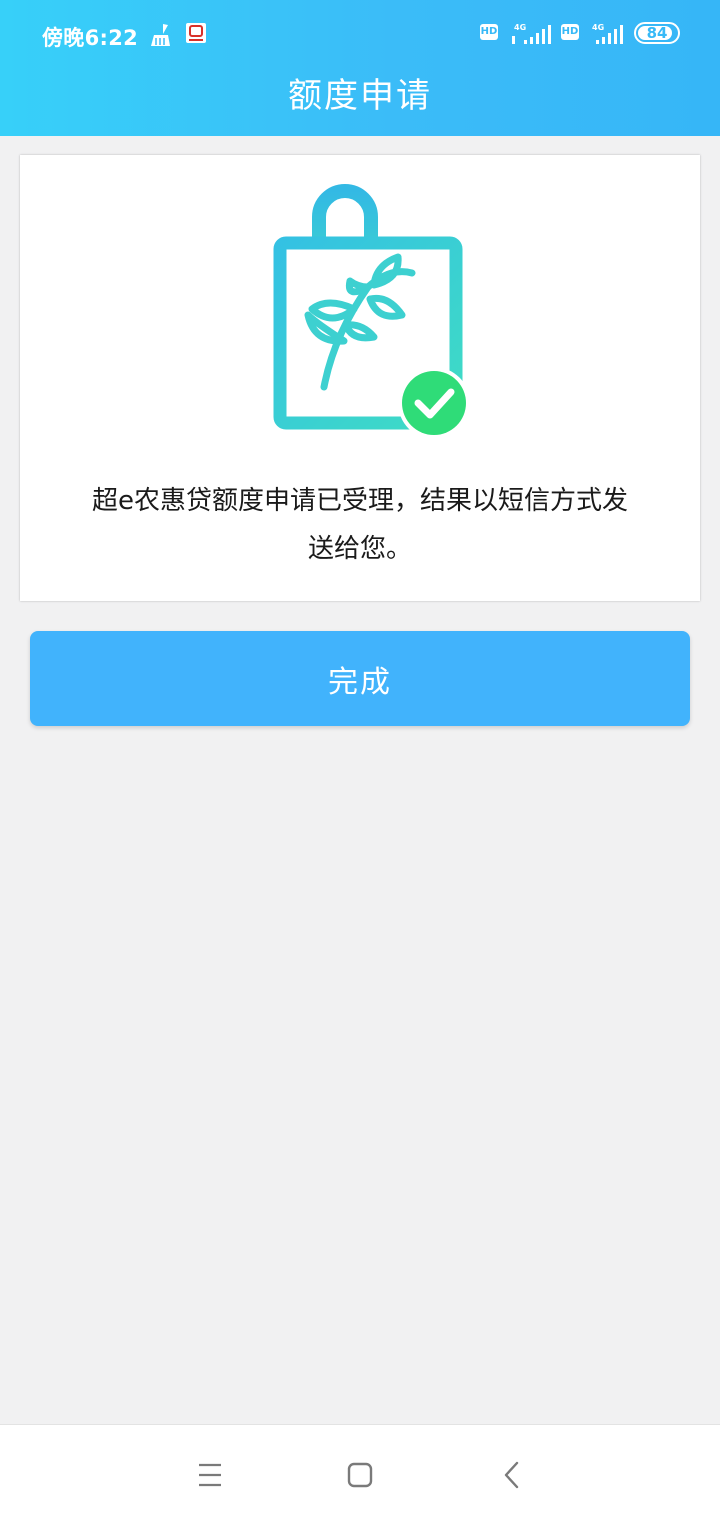 This screenshot has height=1521, width=720. What do you see at coordinates (489, 32) in the screenshot?
I see `hd-badge-1: HD` at bounding box center [489, 32].